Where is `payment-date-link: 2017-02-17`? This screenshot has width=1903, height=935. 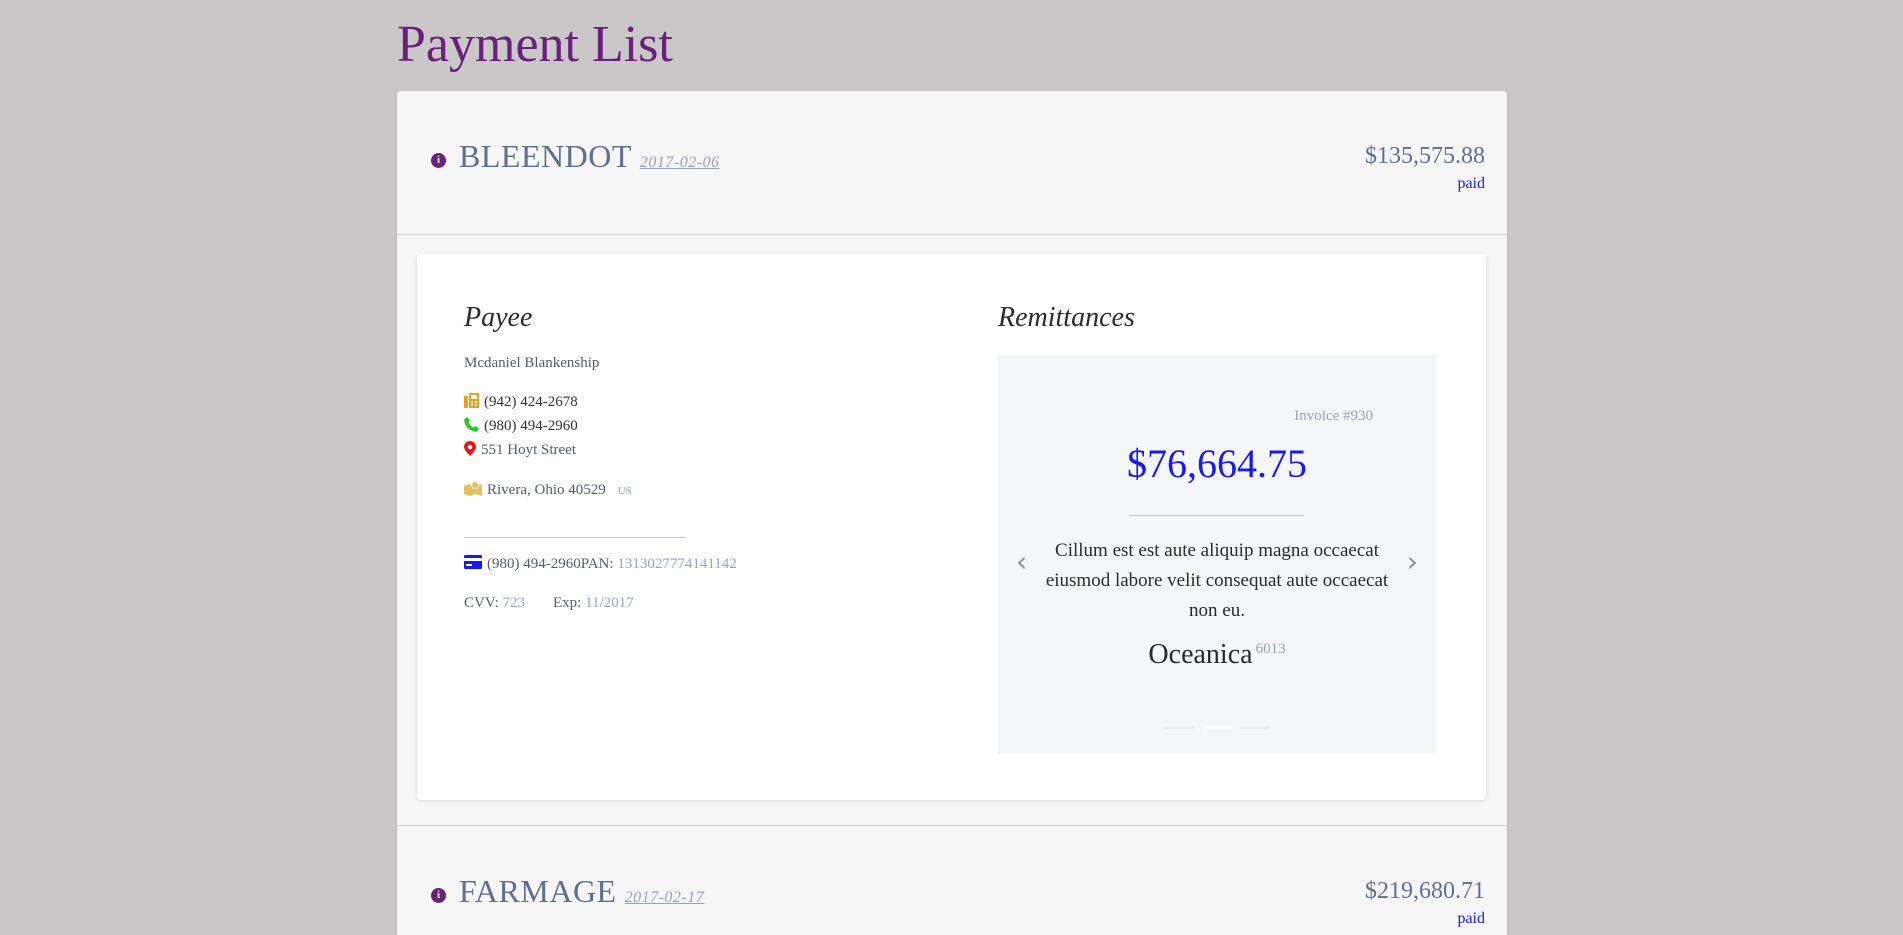
payment-date-link: 2017-02-17 is located at coordinates (665, 897).